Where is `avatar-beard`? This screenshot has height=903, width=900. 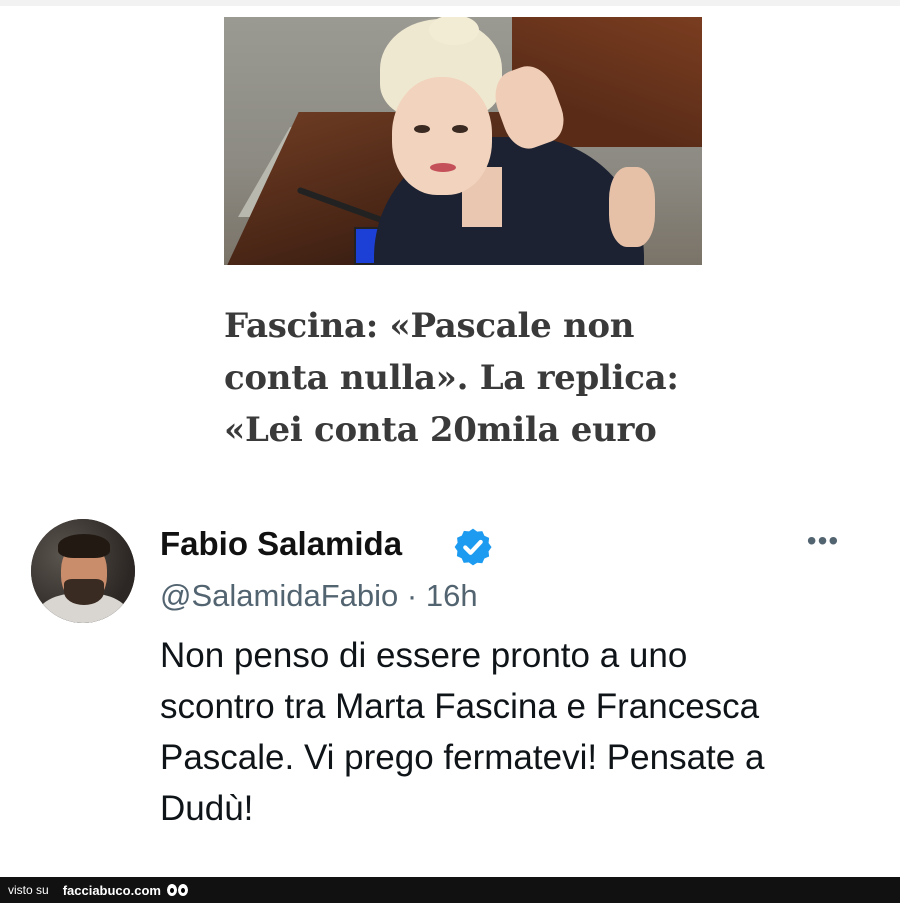
avatar-beard is located at coordinates (84, 592).